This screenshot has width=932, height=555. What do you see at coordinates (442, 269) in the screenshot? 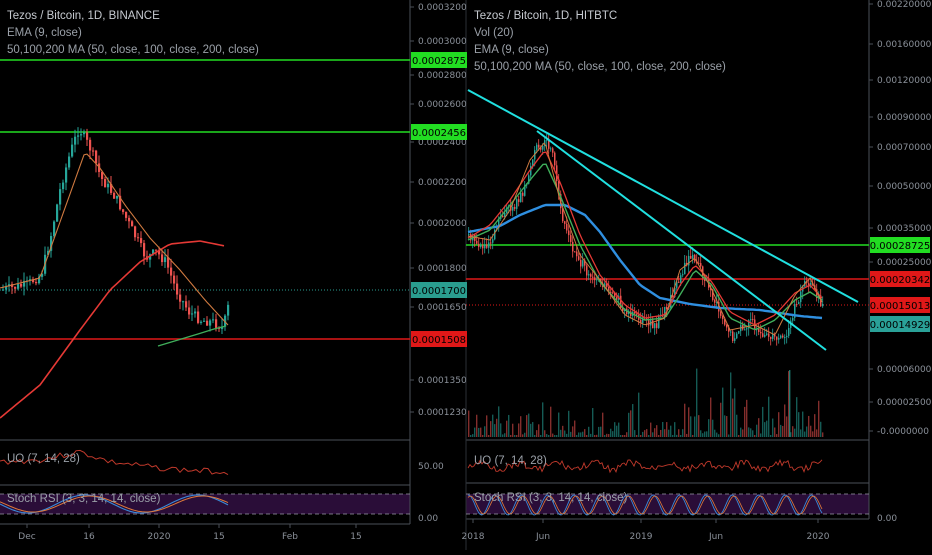
I see `left-price-tick: 0.0001800` at bounding box center [442, 269].